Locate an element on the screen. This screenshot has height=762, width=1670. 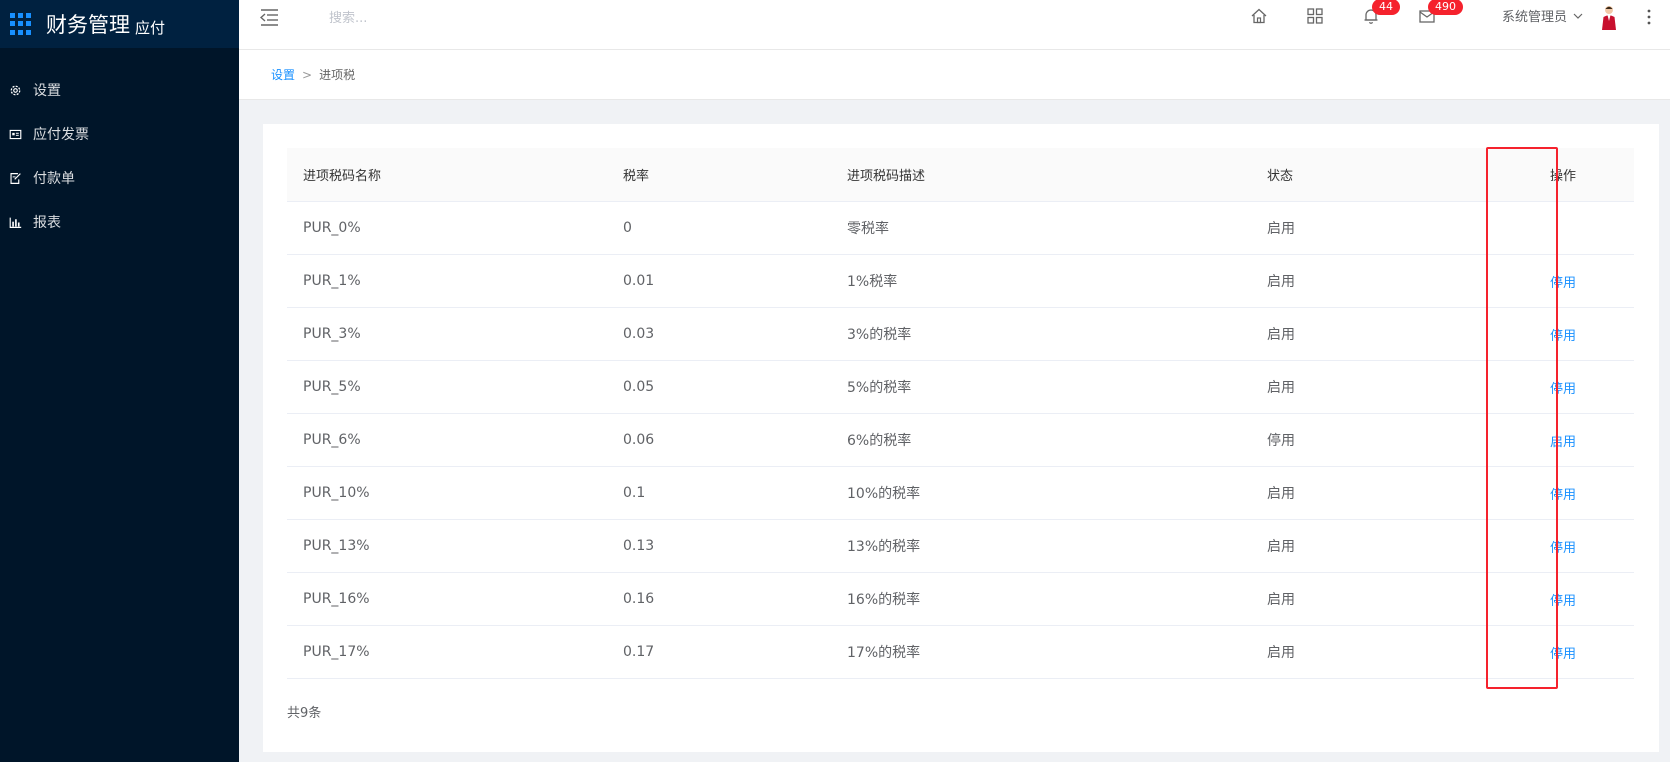
cell-name: PUR_17% is located at coordinates (336, 652).